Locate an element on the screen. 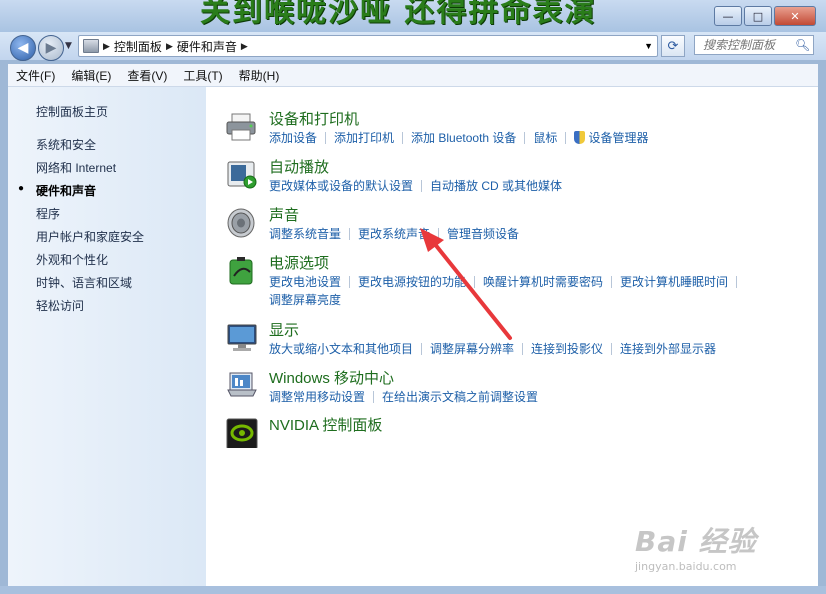 The image size is (826, 594). minimize-button: — is located at coordinates (728, 16).